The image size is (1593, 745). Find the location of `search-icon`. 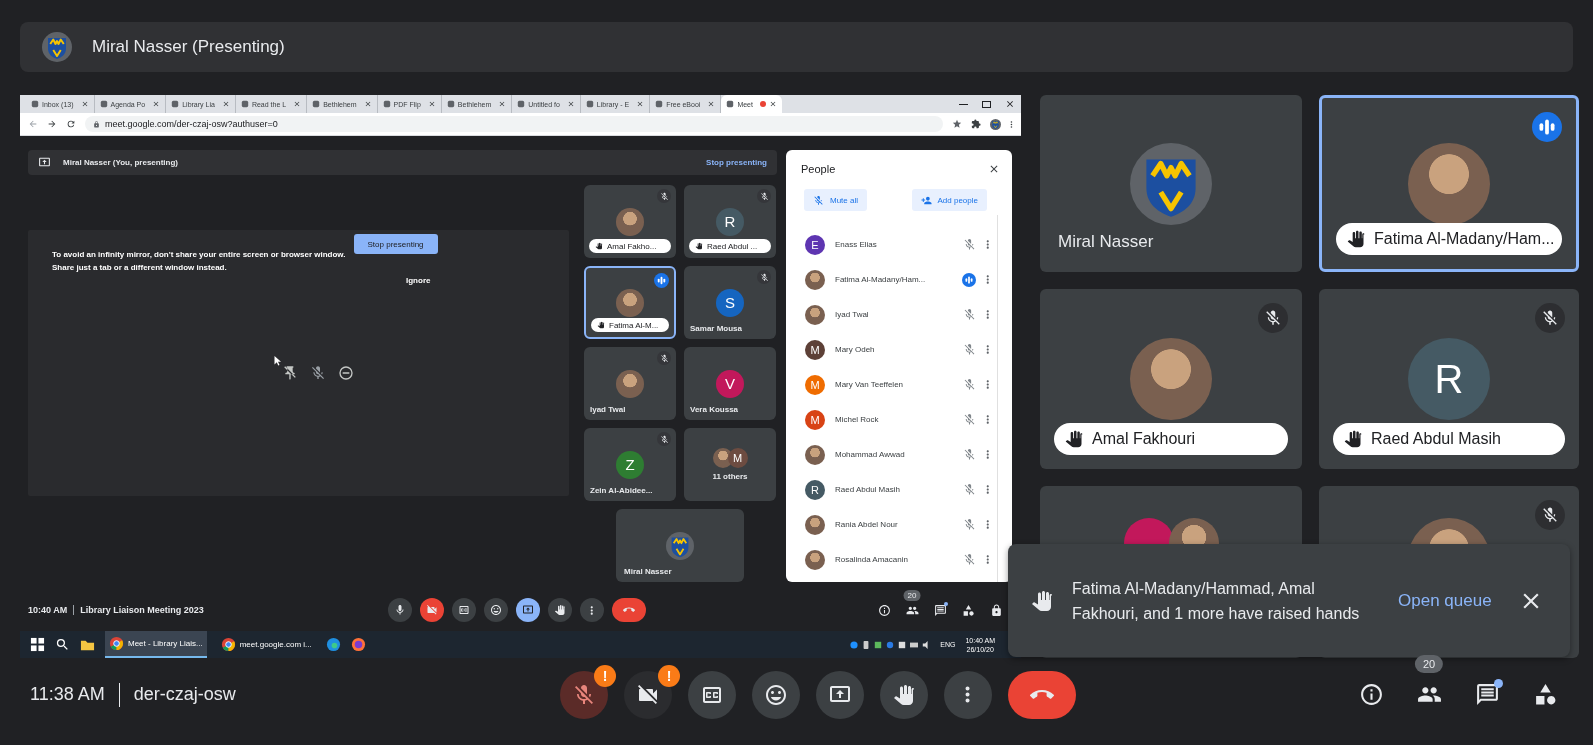

search-icon is located at coordinates (62, 644).